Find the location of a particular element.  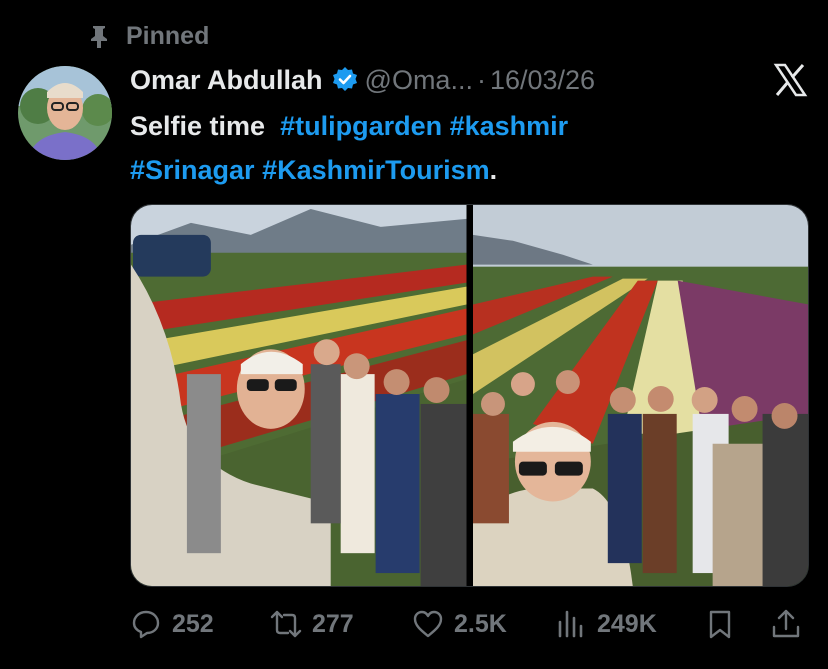

repost-button: 277 is located at coordinates (312, 624).